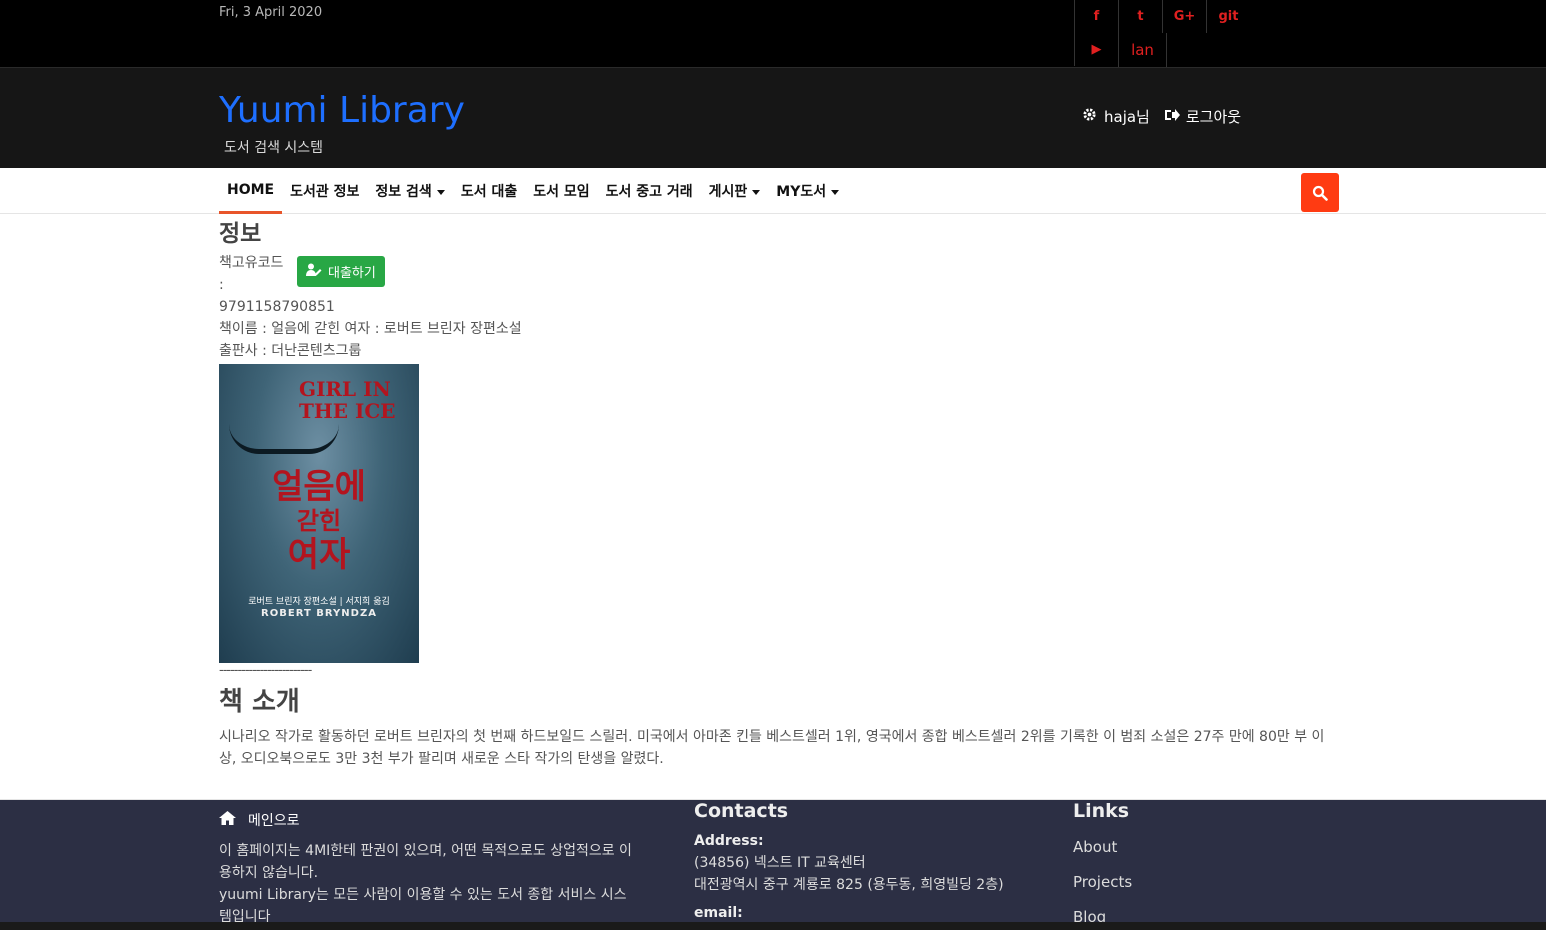  I want to click on nav-used-books-label: 도서 중고 거래, so click(649, 192).